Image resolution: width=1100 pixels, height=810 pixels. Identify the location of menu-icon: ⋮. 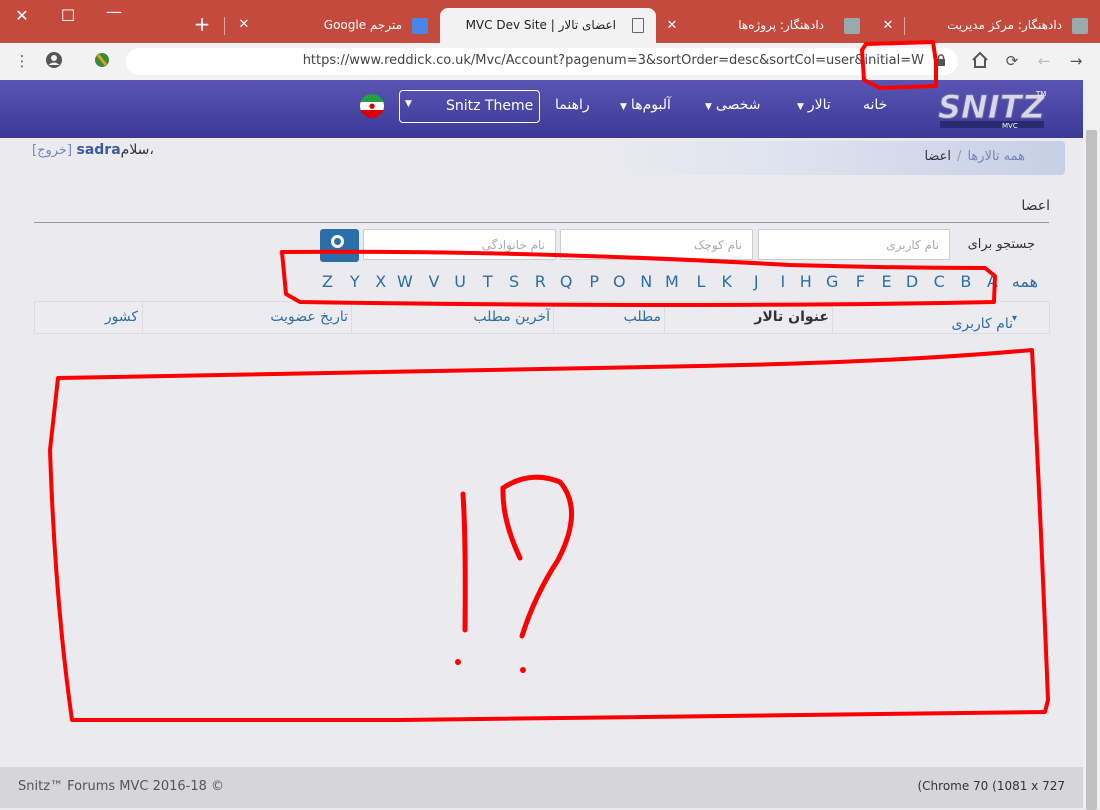
(22, 61).